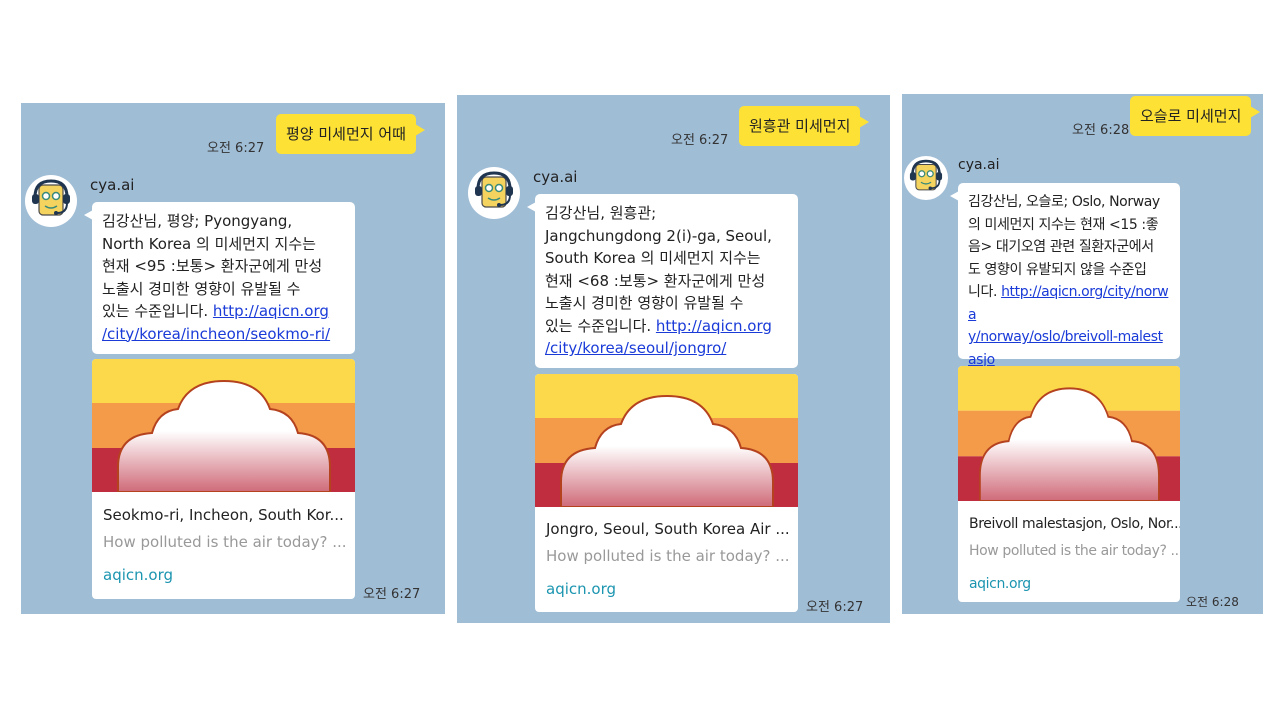 The height and width of the screenshot is (720, 1280). I want to click on aqicn-link: y/norway/oslo/breivoll-malestasjo, so click(1065, 348).